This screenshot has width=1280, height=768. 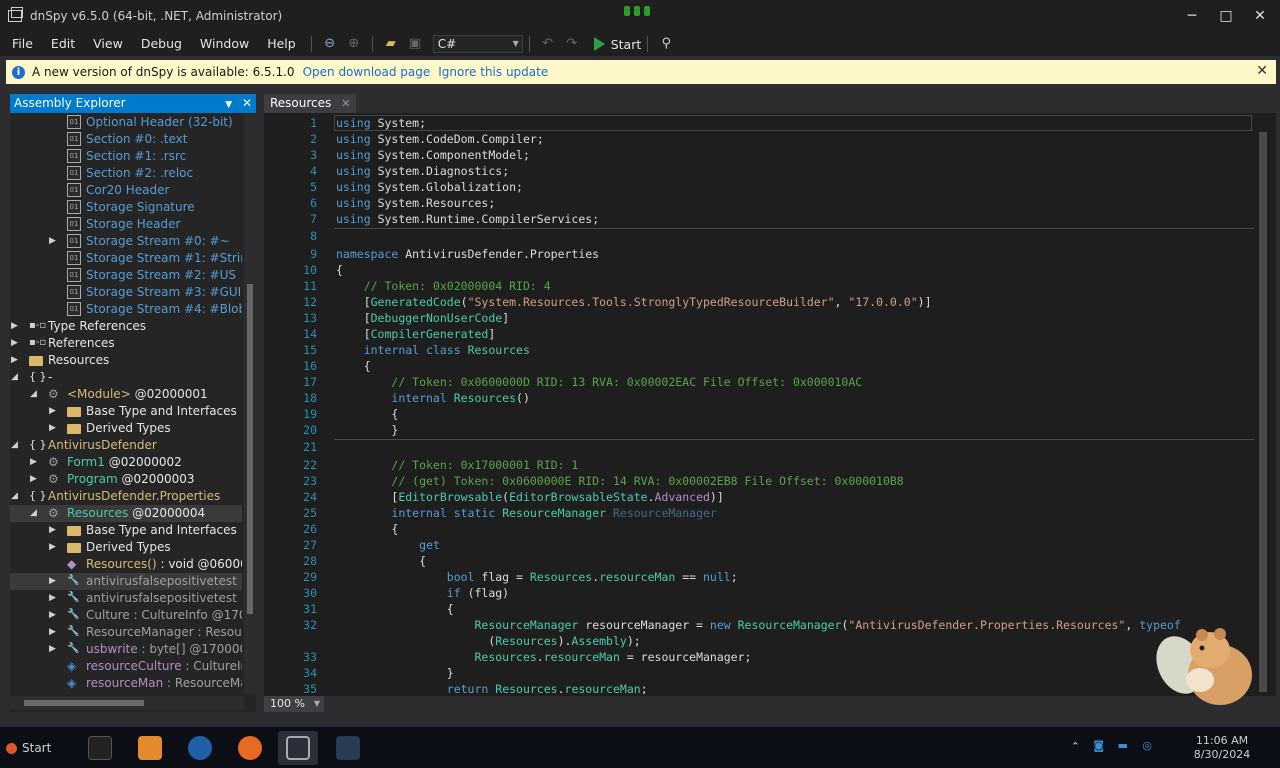 I want to click on taskbar-start-button: Start, so click(x=34, y=748).